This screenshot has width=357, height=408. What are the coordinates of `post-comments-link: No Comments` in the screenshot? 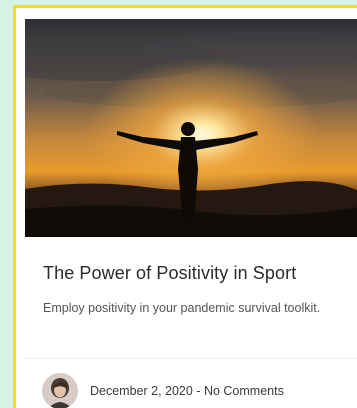 It's located at (244, 391).